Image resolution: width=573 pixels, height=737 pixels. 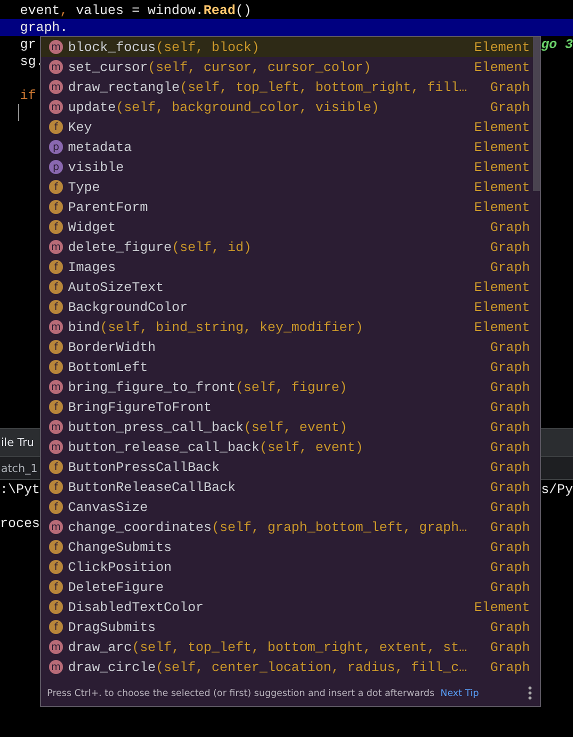 I want to click on more-icon, so click(x=530, y=693).